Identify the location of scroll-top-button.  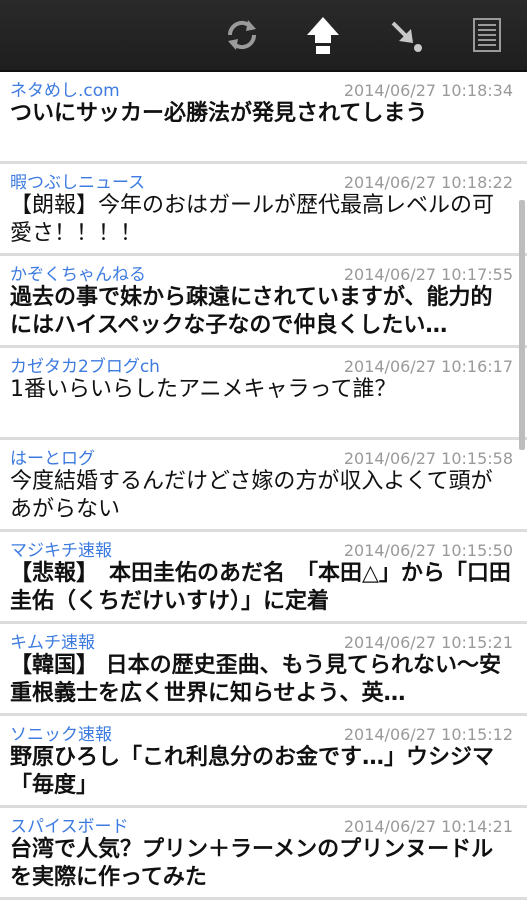
(323, 35).